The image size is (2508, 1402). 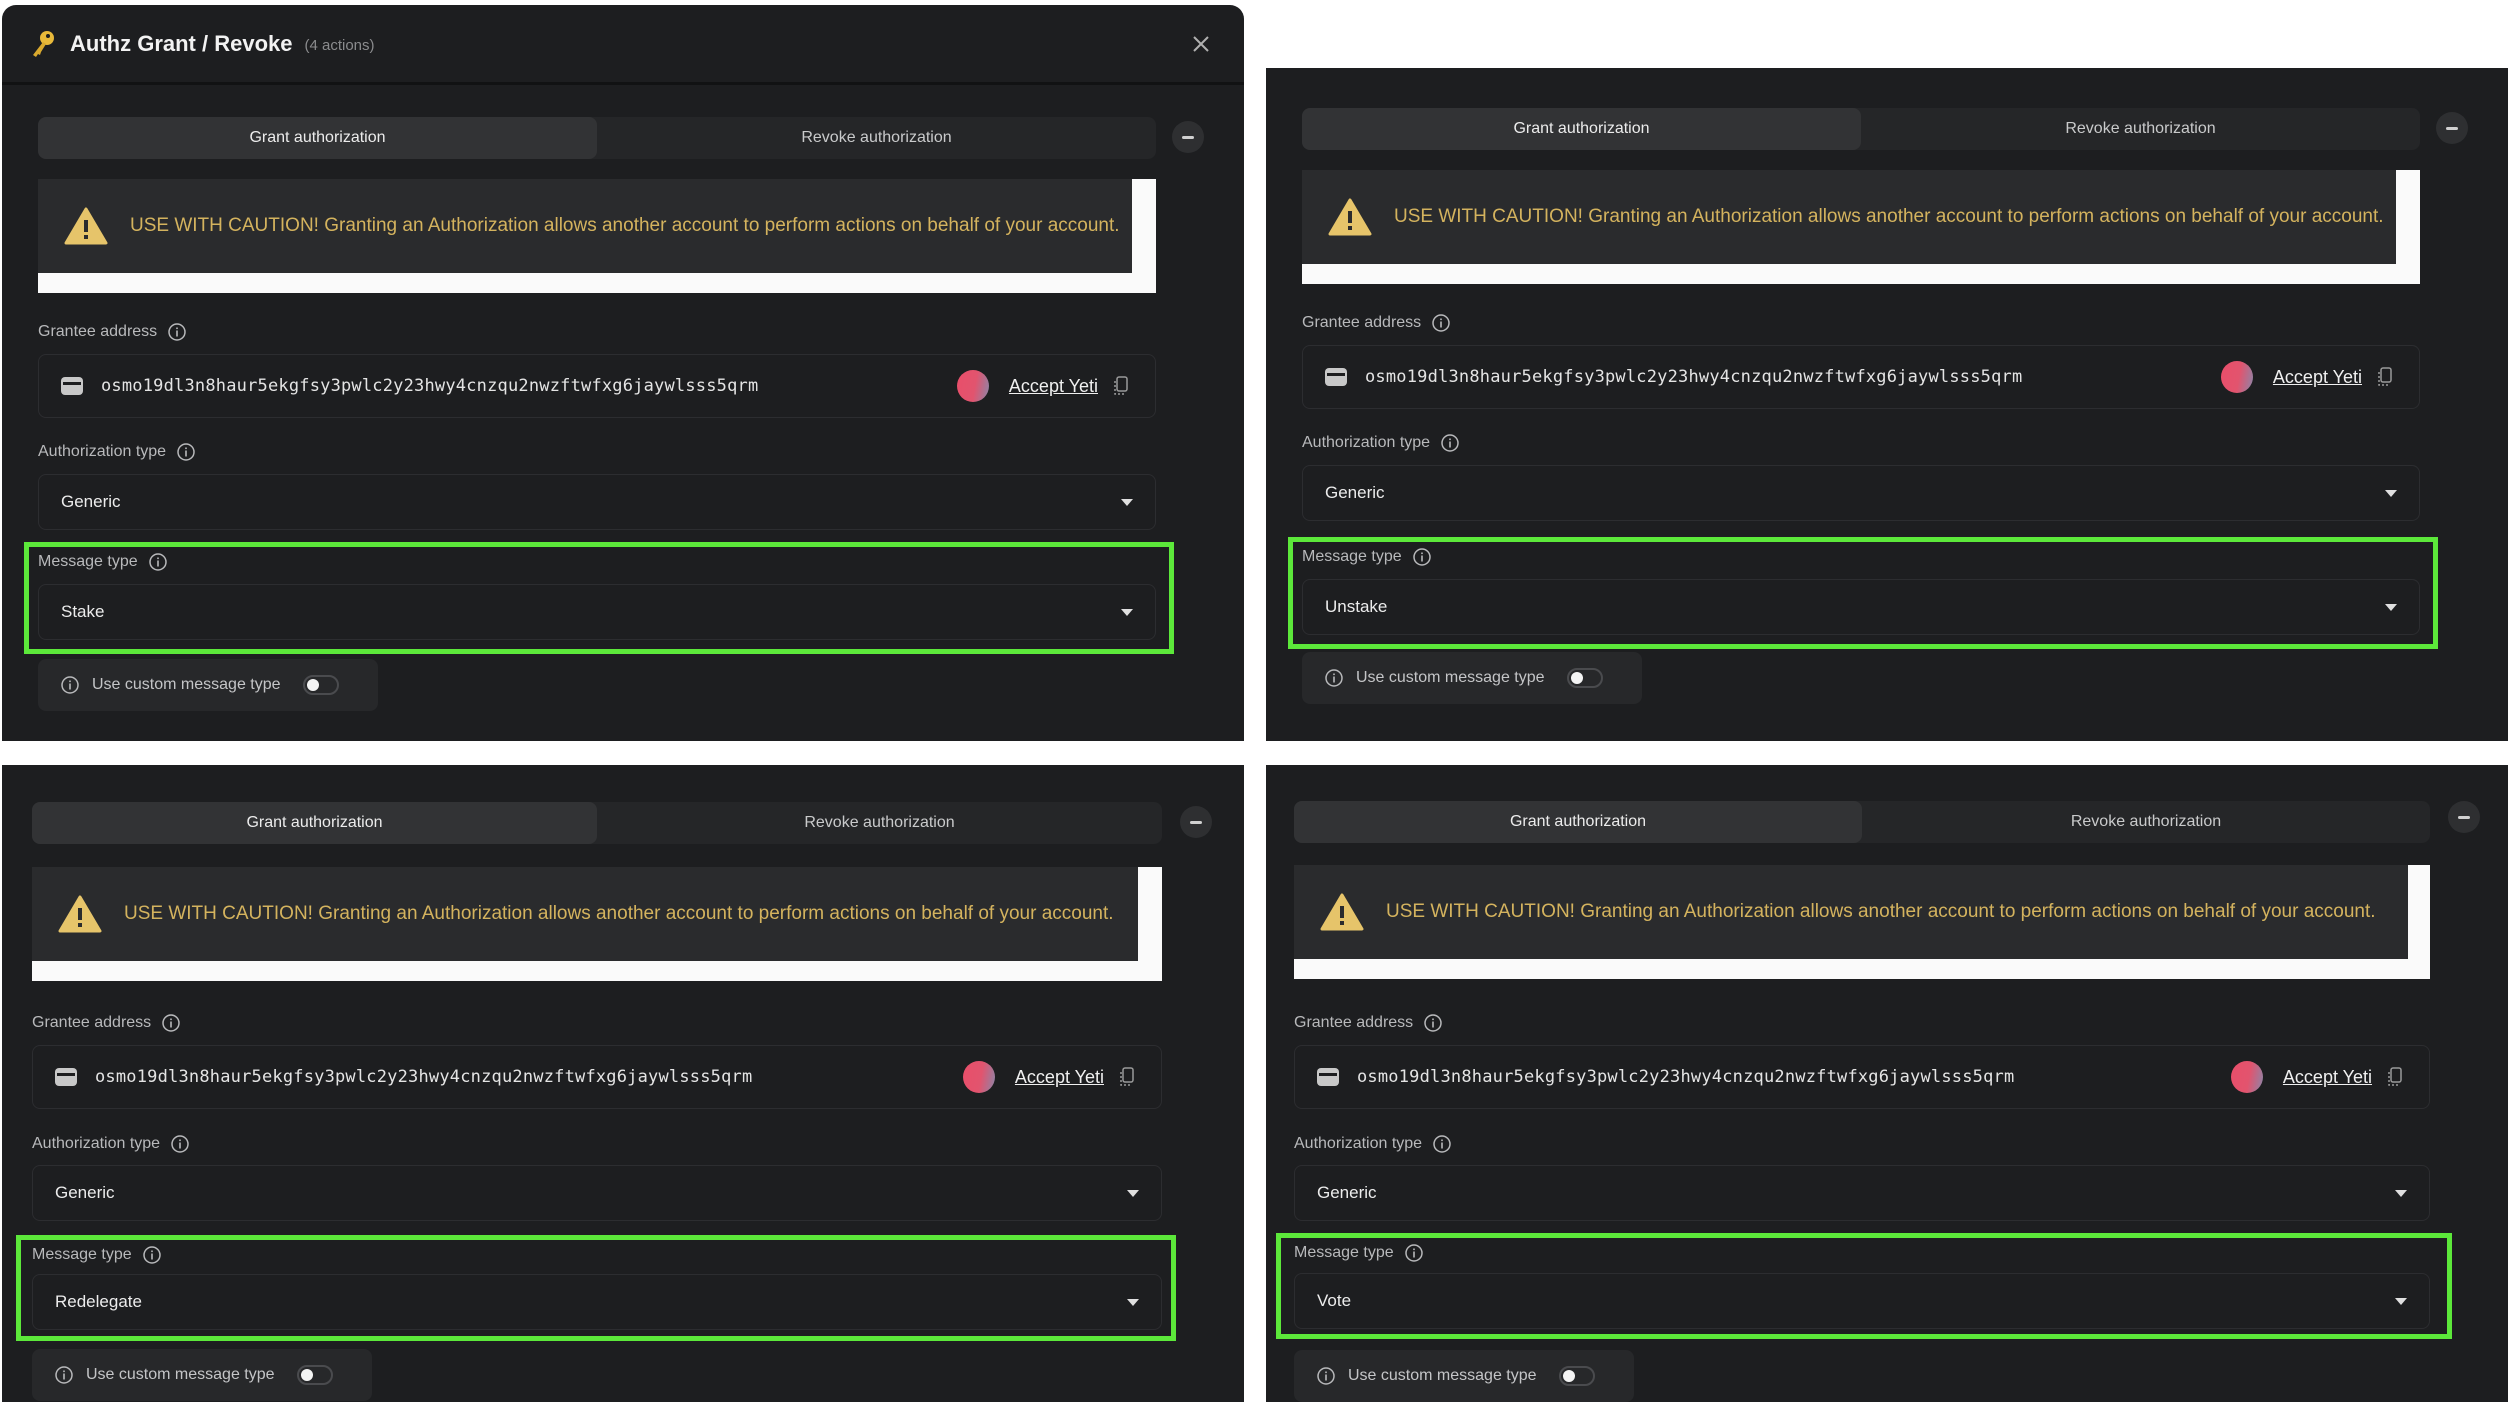 I want to click on message-type-value: Unstake, so click(x=1356, y=606).